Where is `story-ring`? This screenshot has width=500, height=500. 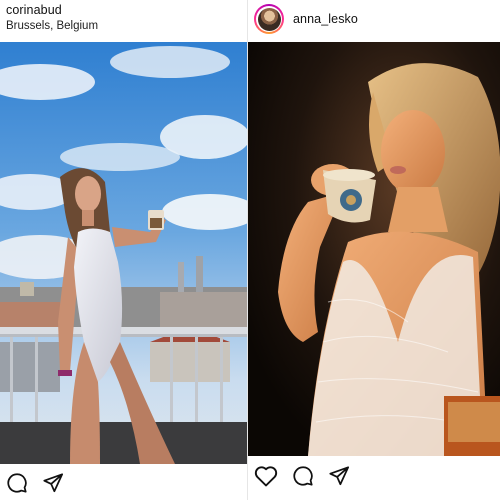 story-ring is located at coordinates (269, 19).